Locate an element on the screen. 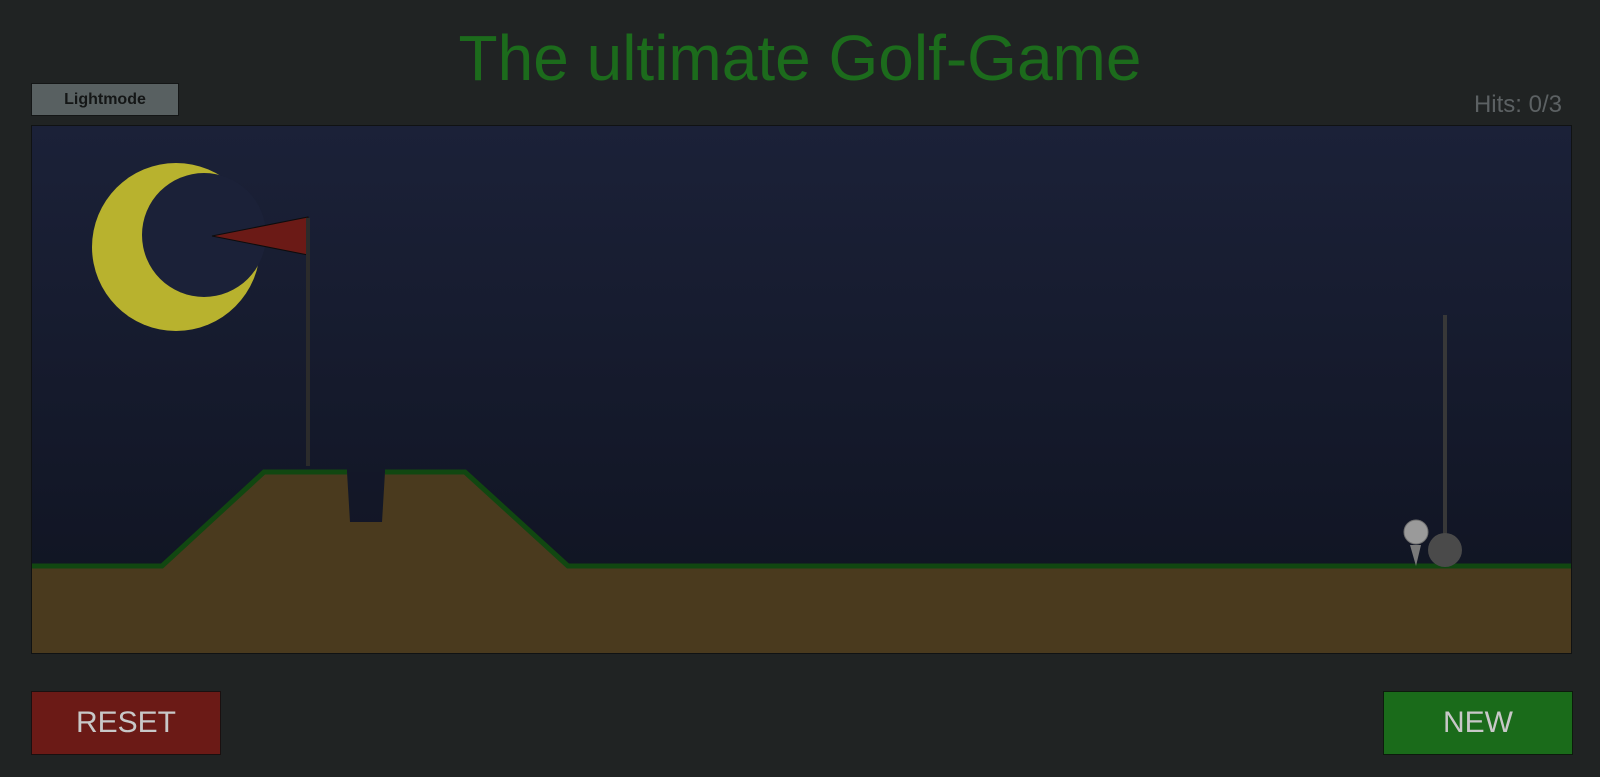 Image resolution: width=1600 pixels, height=777 pixels. reset-button: RESET is located at coordinates (126, 723).